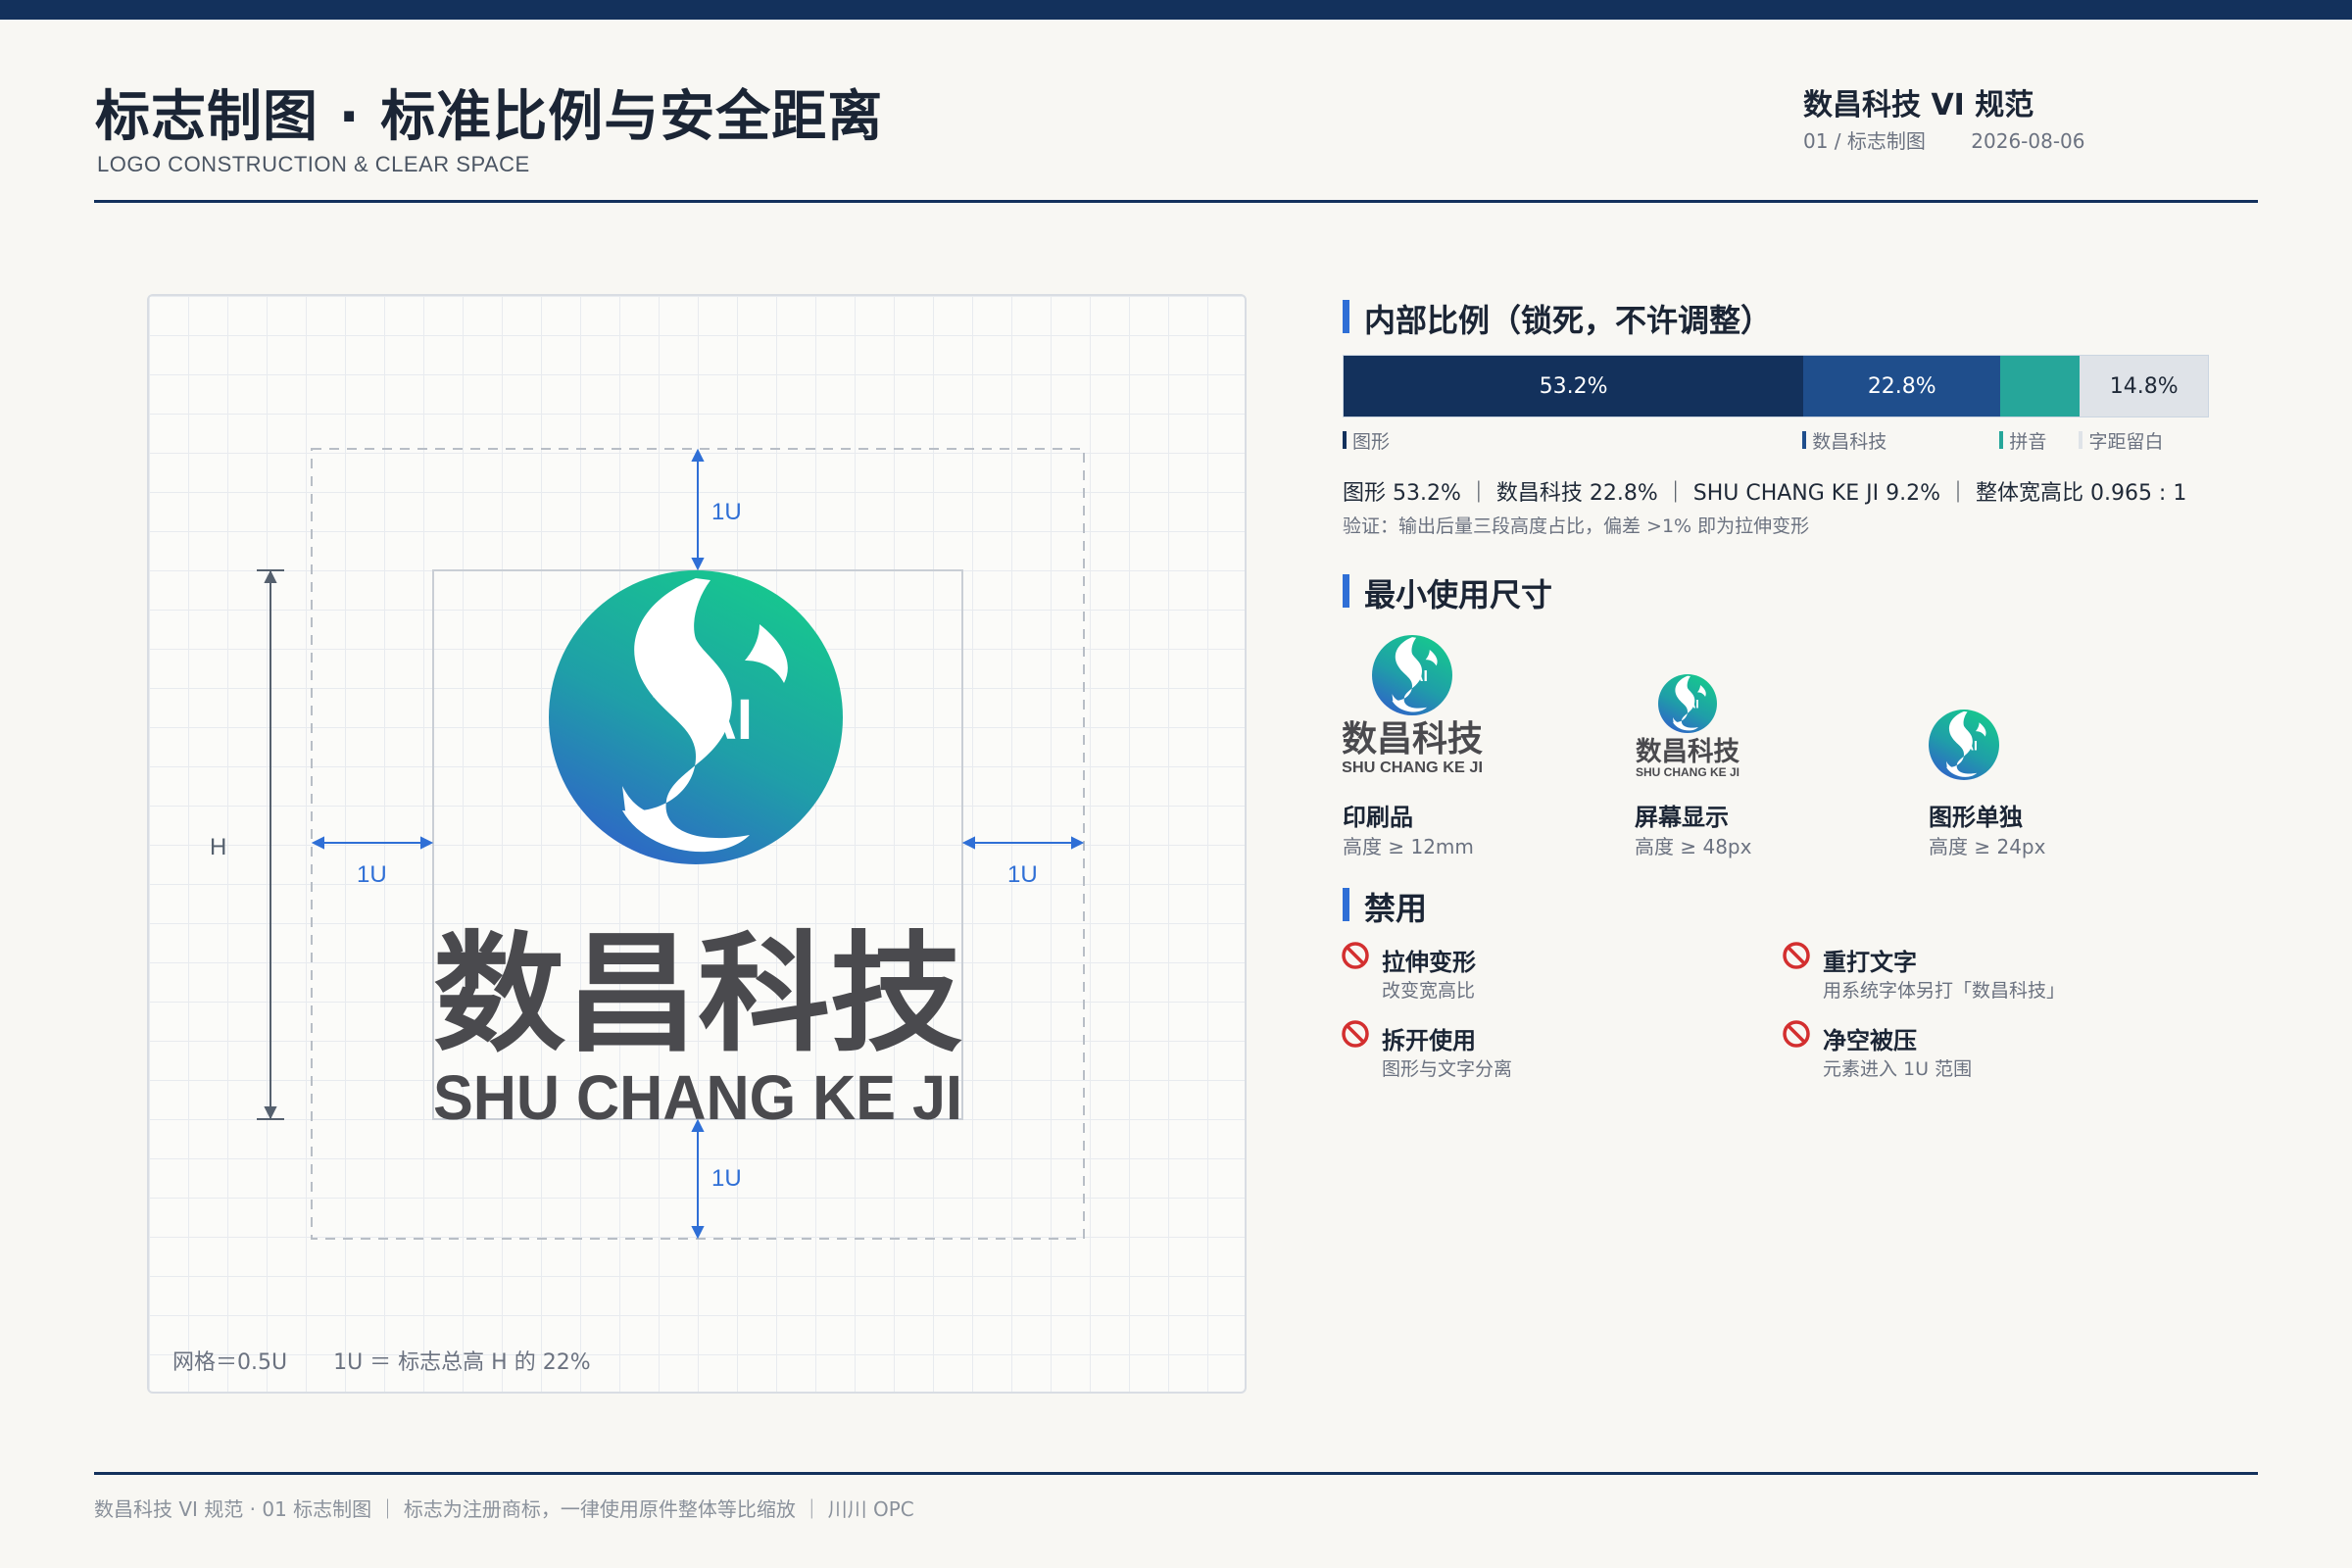  Describe the element at coordinates (1849, 442) in the screenshot. I see `ratio-legend-item: 数昌科技` at that location.